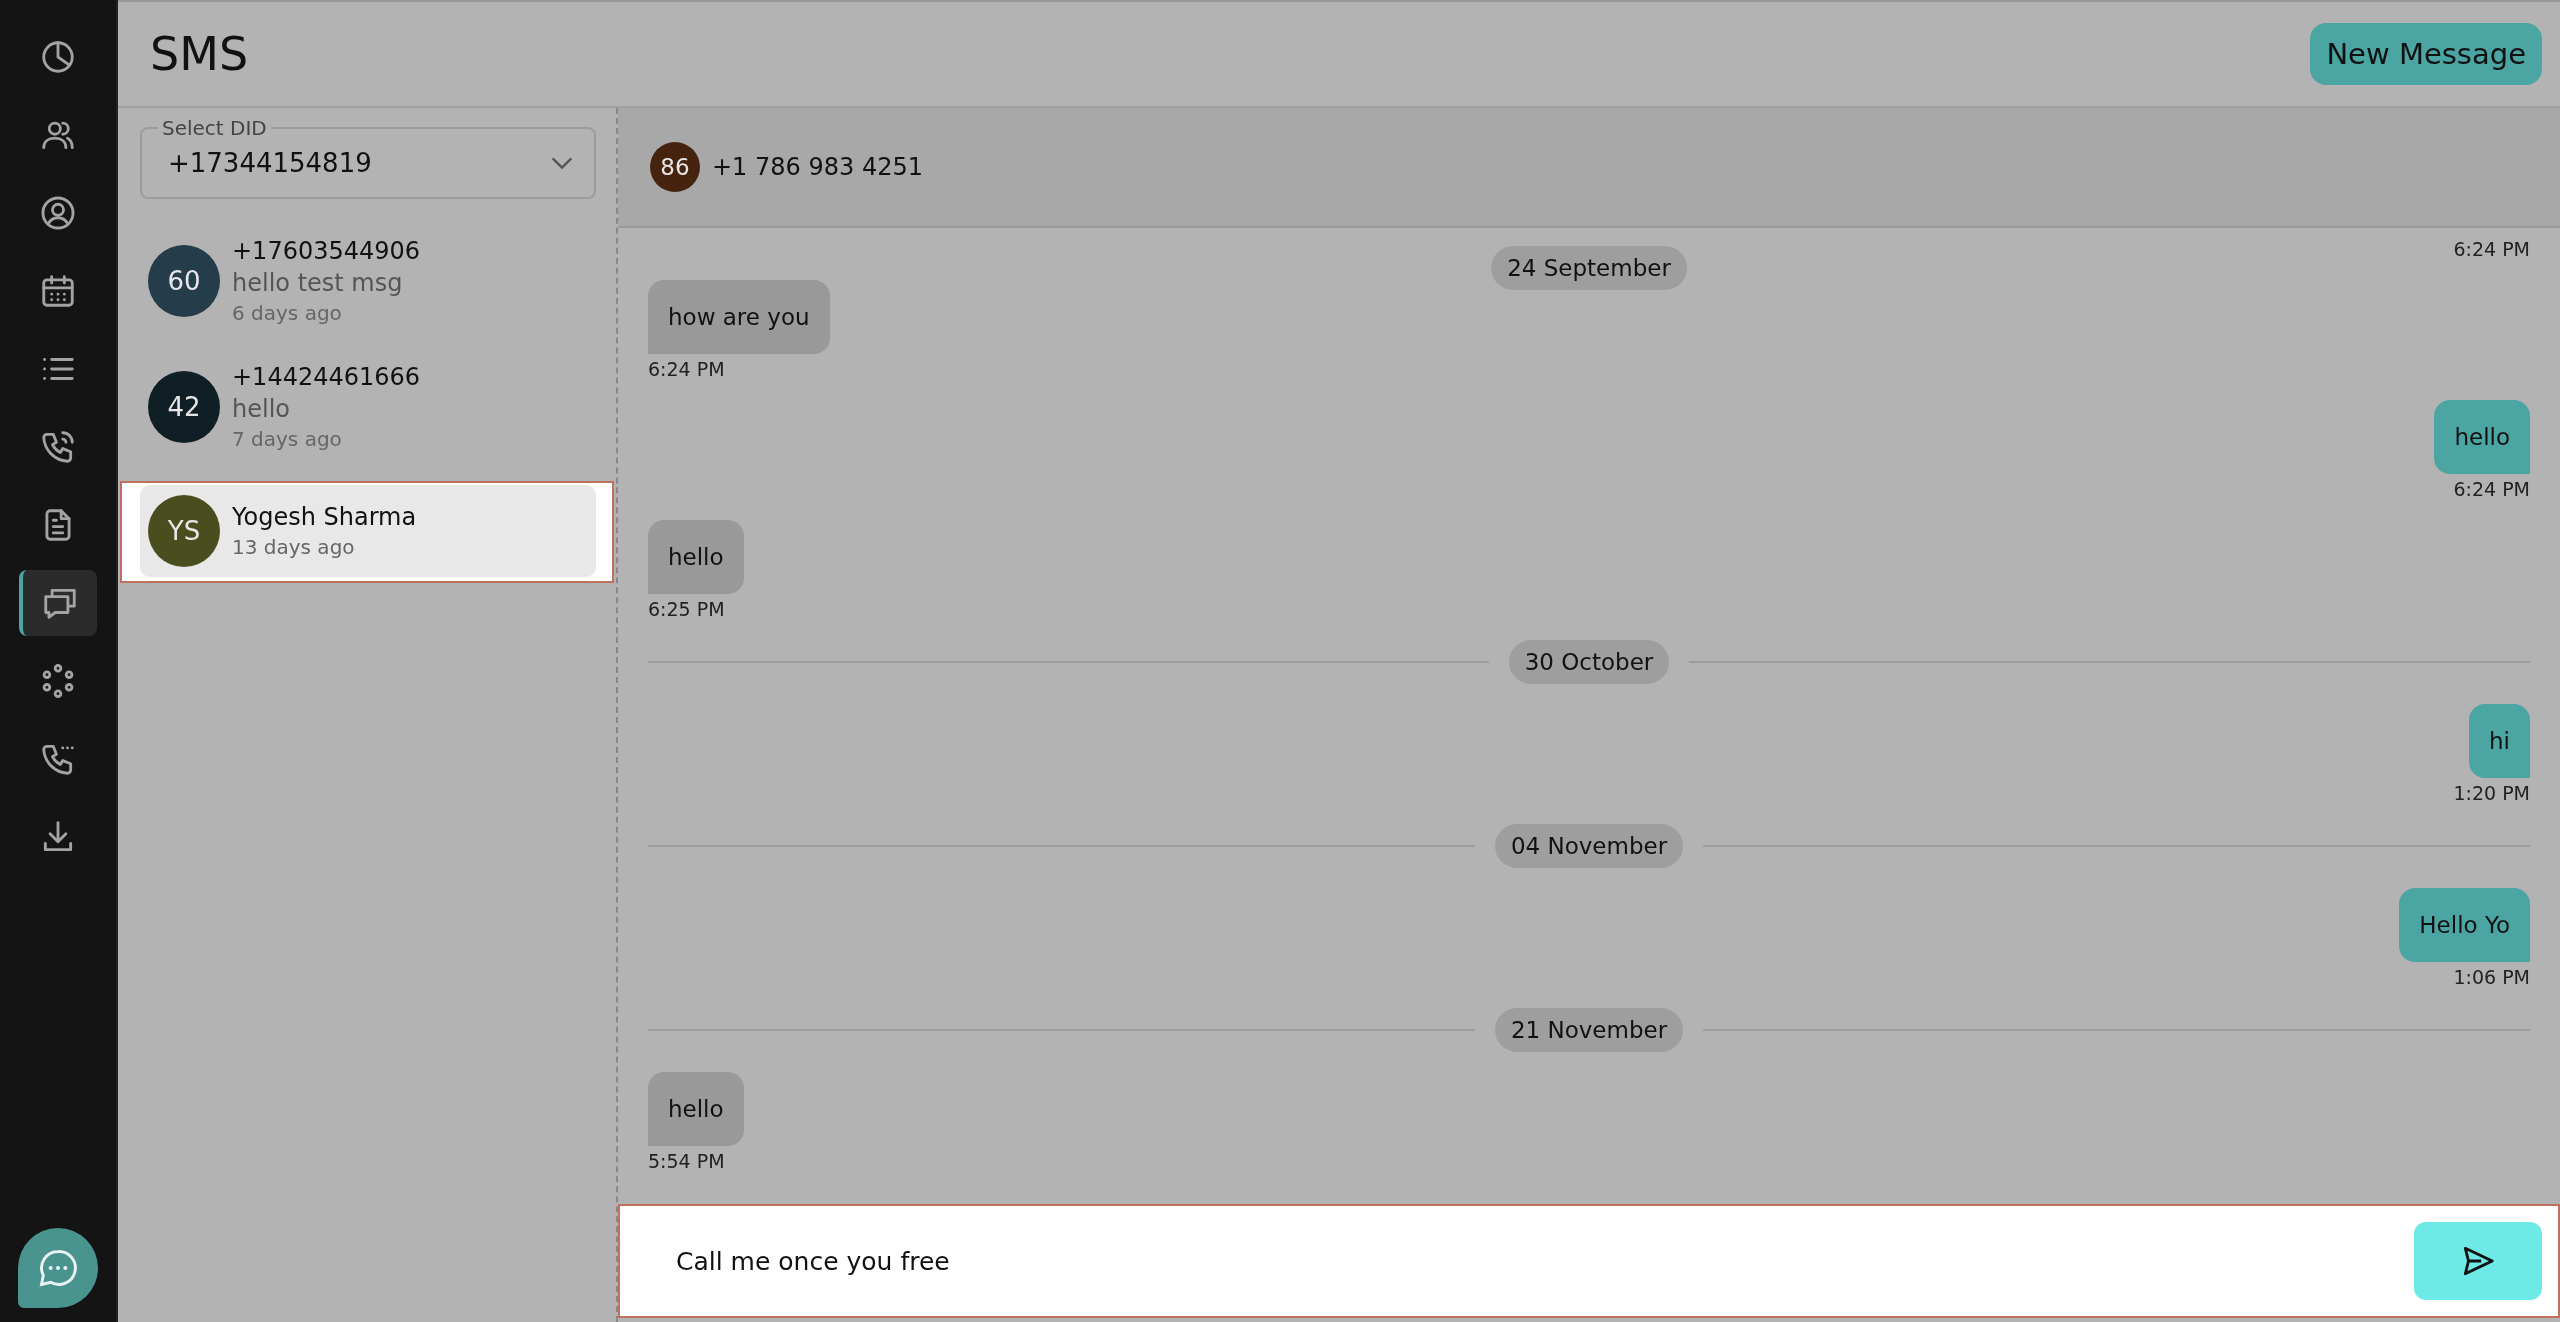  Describe the element at coordinates (2491, 977) in the screenshot. I see `message-time: 1:06 PM` at that location.